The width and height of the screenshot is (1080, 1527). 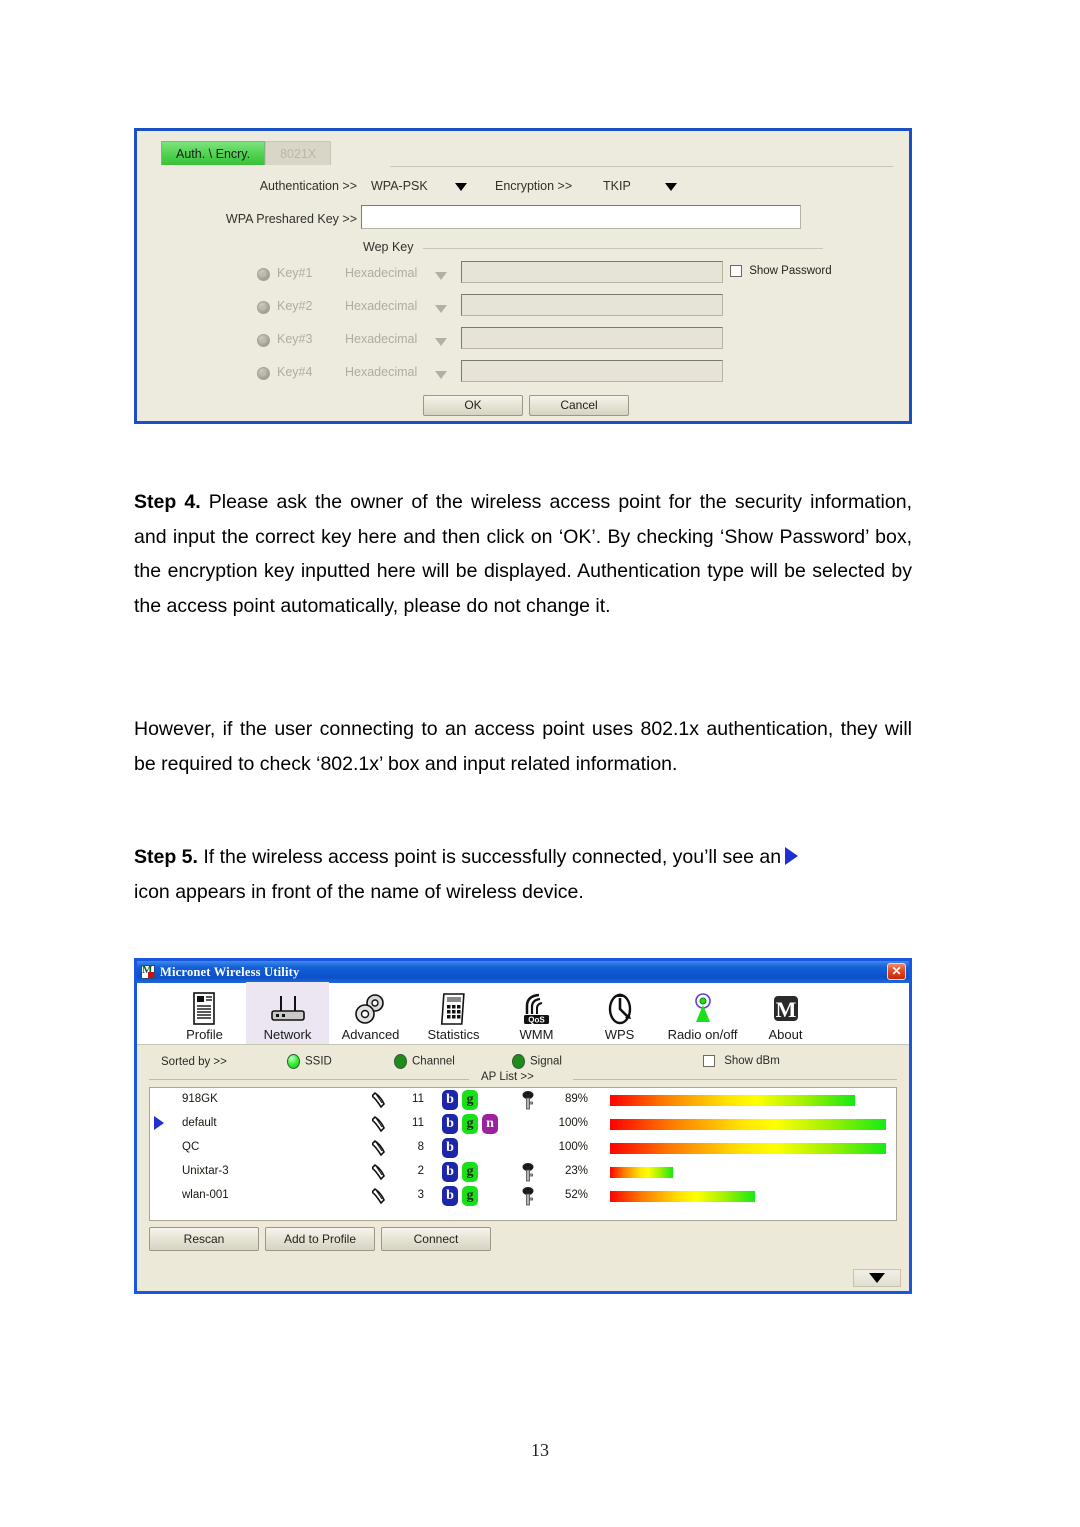 I want to click on cancel-button: Cancel, so click(x=579, y=405).